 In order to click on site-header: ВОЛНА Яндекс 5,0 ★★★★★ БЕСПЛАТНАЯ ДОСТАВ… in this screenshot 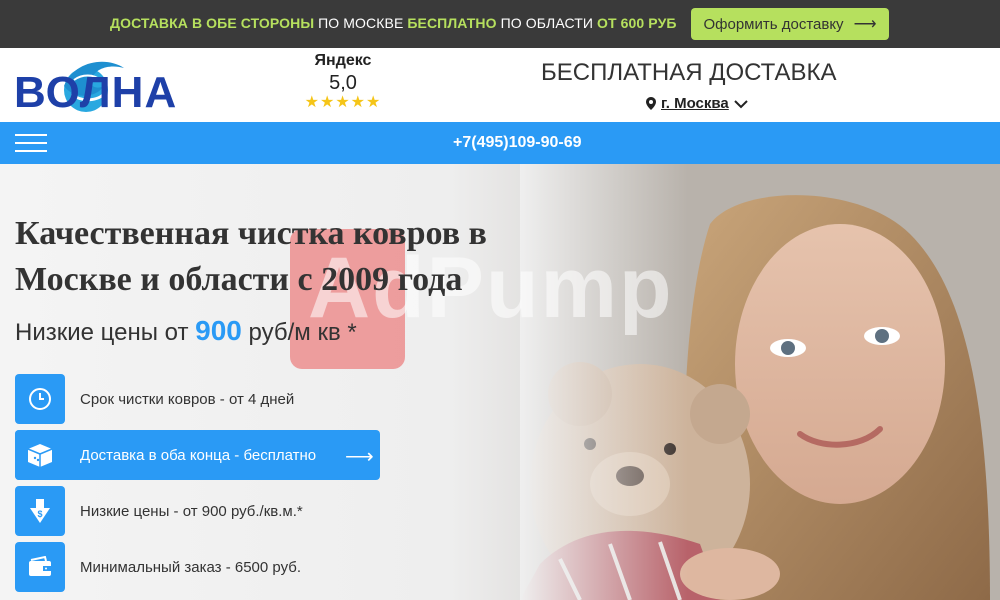, I will do `click(500, 85)`.